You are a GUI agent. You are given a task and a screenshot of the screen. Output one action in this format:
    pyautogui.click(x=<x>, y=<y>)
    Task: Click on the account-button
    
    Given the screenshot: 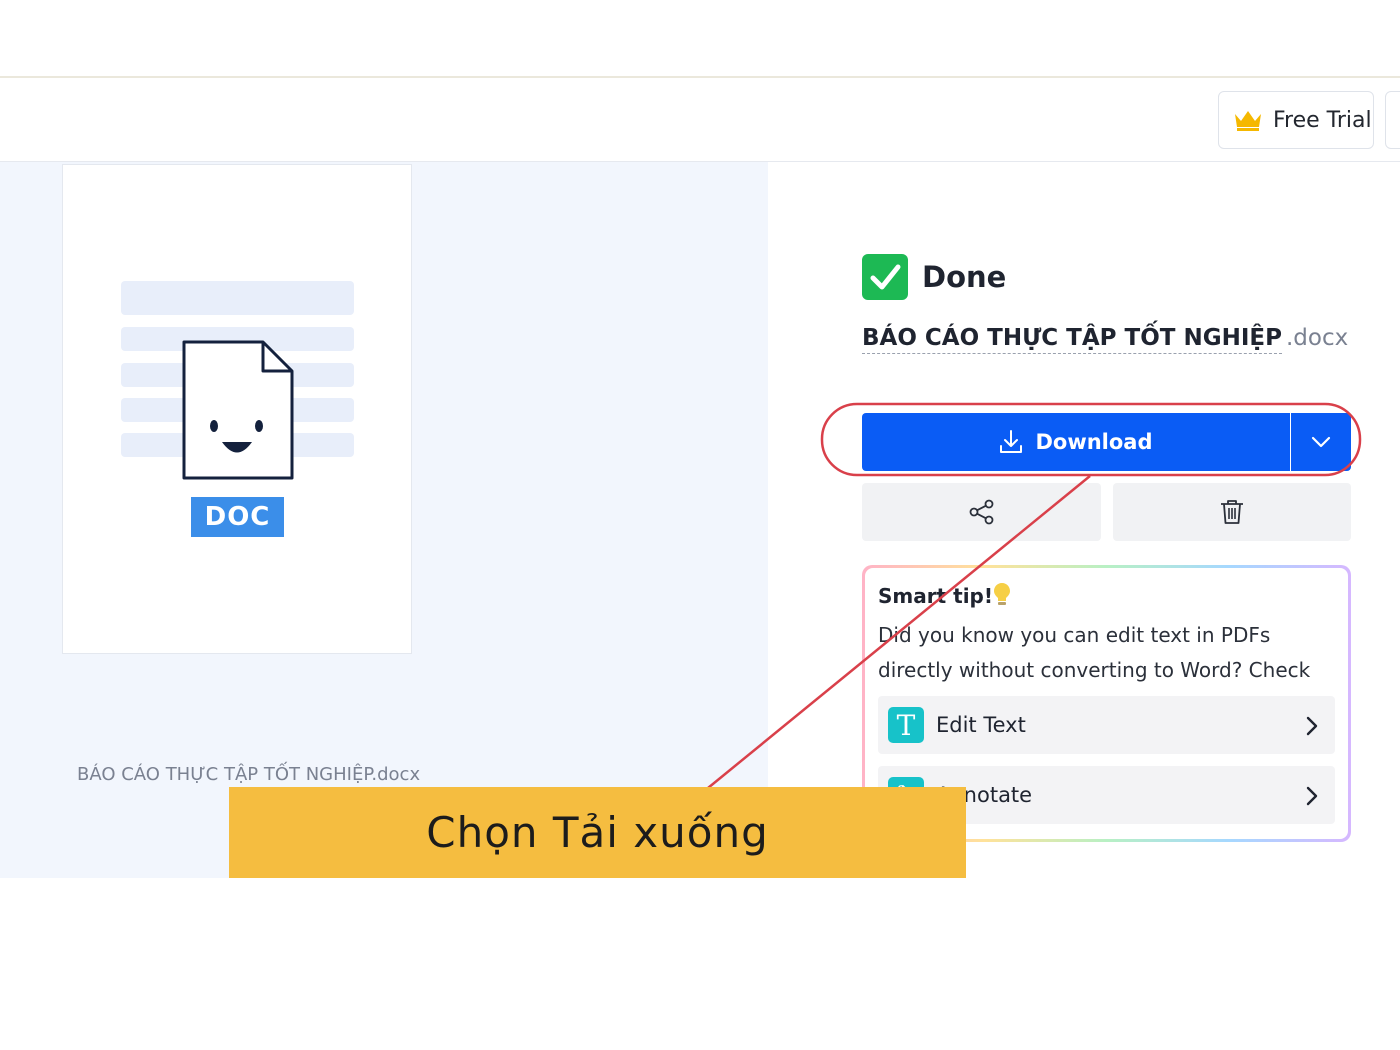 What is the action you would take?
    pyautogui.click(x=1392, y=120)
    